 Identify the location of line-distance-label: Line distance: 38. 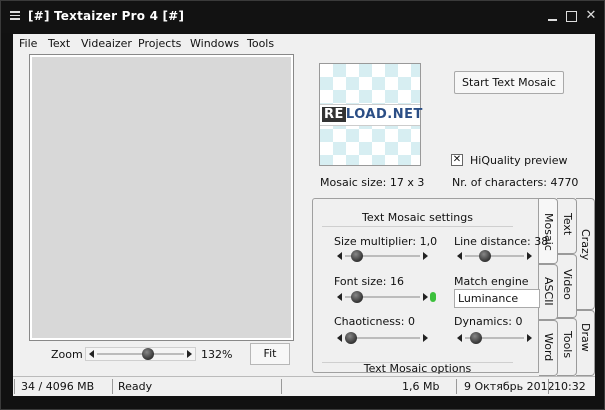
(501, 241).